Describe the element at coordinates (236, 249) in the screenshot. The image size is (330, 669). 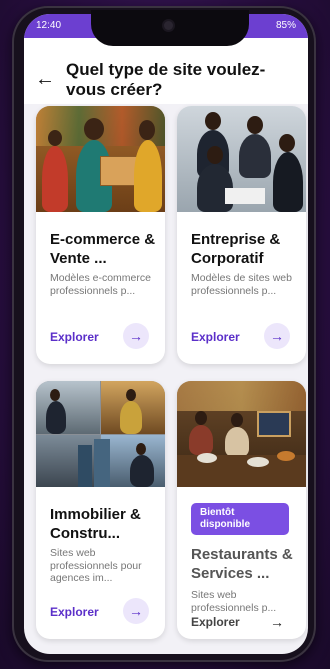
I see `card-title: Entreprise & Corporatif` at that location.